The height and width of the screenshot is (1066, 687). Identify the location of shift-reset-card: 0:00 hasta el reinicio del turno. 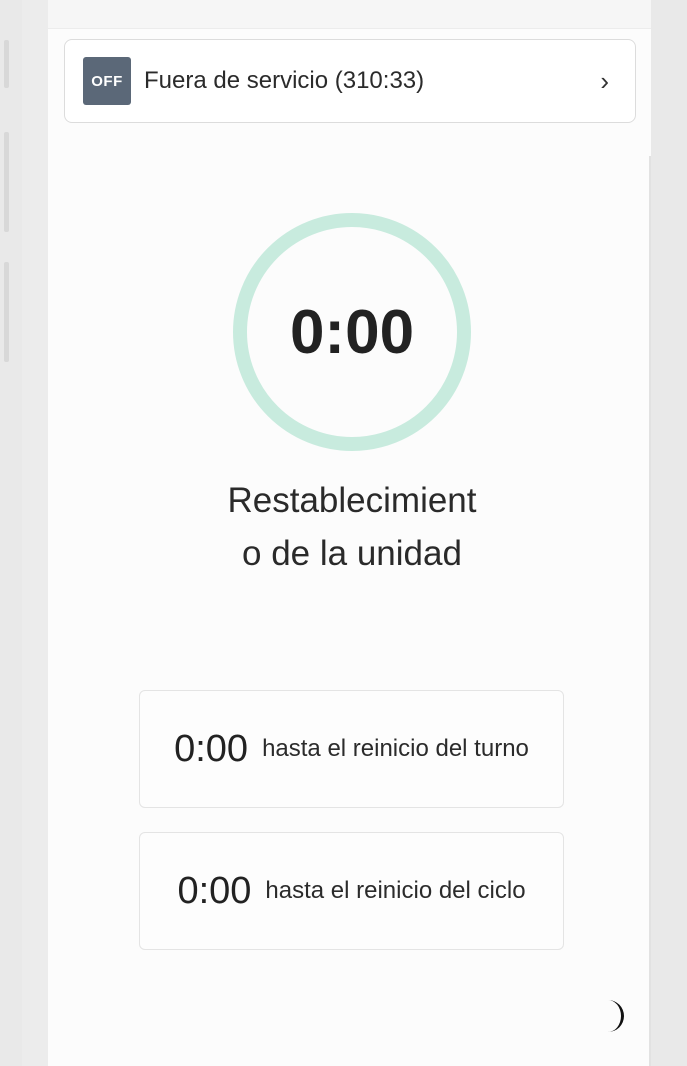
(351, 749).